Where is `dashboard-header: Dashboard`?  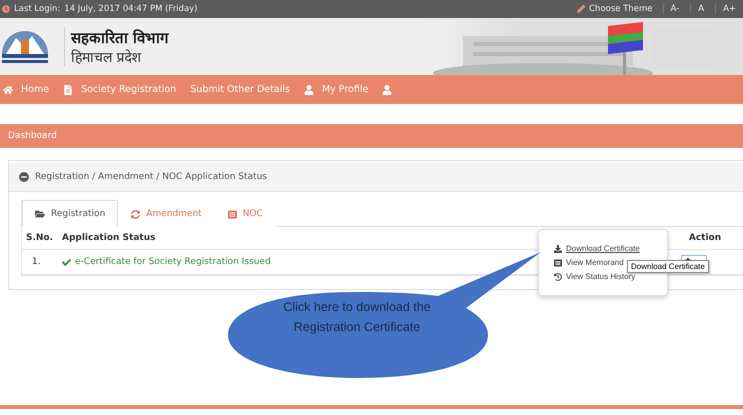
dashboard-header: Dashboard is located at coordinates (371, 136).